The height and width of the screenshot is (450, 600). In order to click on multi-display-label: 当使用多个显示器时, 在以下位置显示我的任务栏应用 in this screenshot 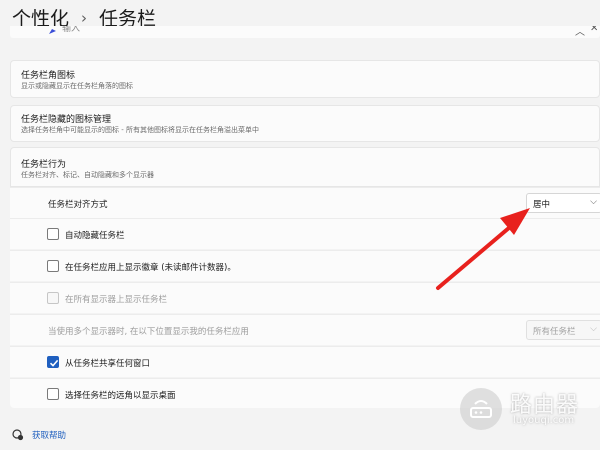, I will do `click(148, 332)`.